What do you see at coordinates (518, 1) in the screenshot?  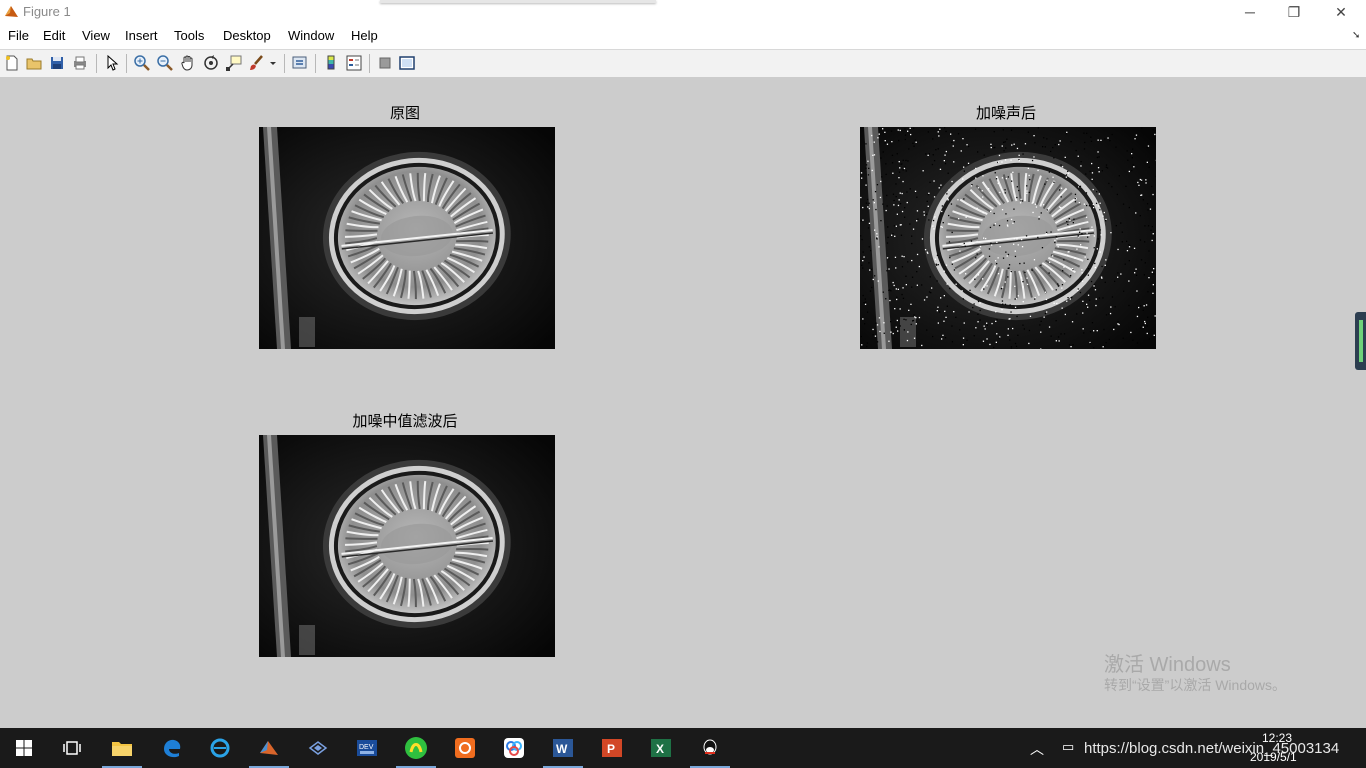 I see `floating-toolbar-shadow` at bounding box center [518, 1].